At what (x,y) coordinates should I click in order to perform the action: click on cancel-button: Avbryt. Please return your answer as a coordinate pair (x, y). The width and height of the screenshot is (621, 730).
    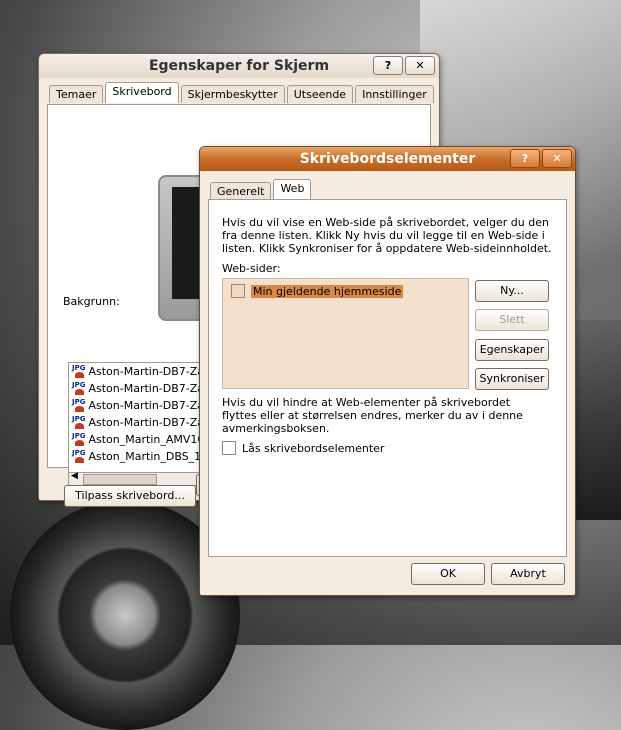
    Looking at the image, I should click on (528, 574).